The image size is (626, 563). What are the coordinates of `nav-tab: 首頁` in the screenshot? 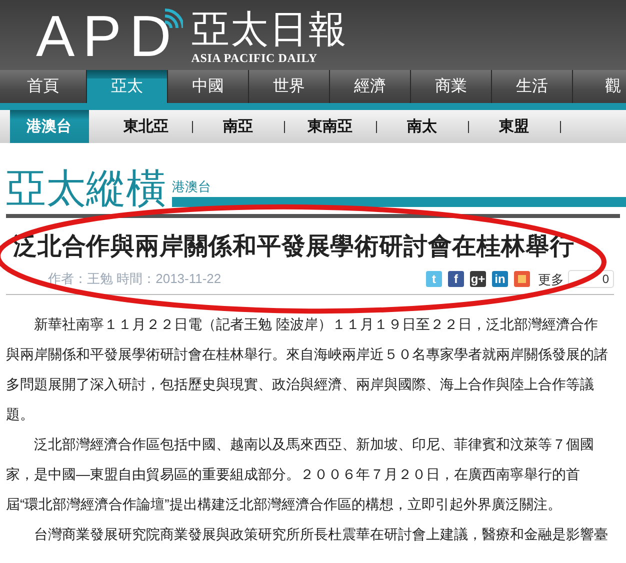 It's located at (43, 86).